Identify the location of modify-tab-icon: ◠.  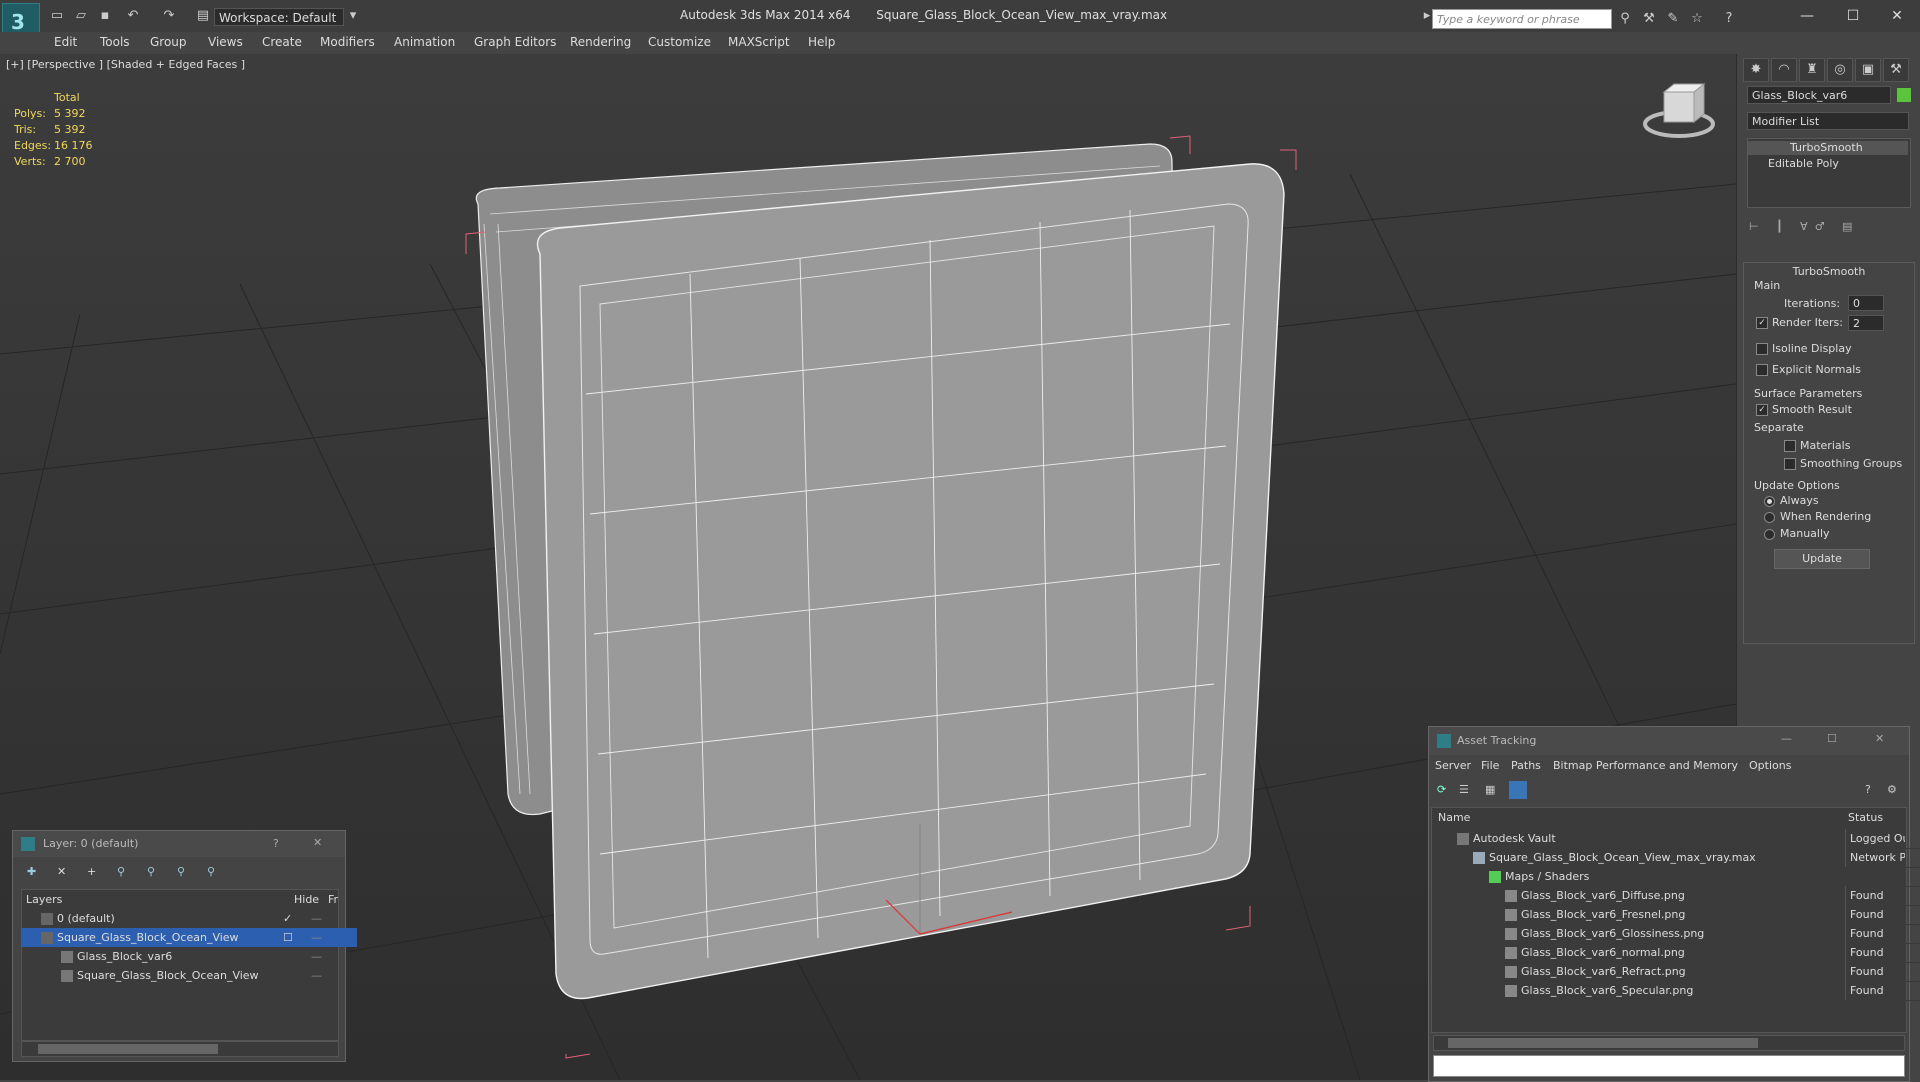
(1784, 70).